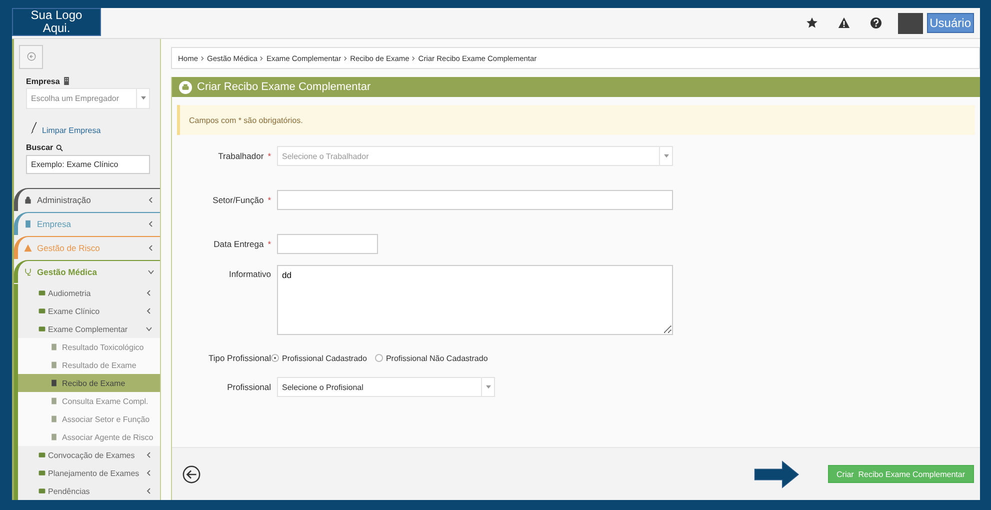 The image size is (991, 510). Describe the element at coordinates (28, 272) in the screenshot. I see `stethoscope-icon` at that location.